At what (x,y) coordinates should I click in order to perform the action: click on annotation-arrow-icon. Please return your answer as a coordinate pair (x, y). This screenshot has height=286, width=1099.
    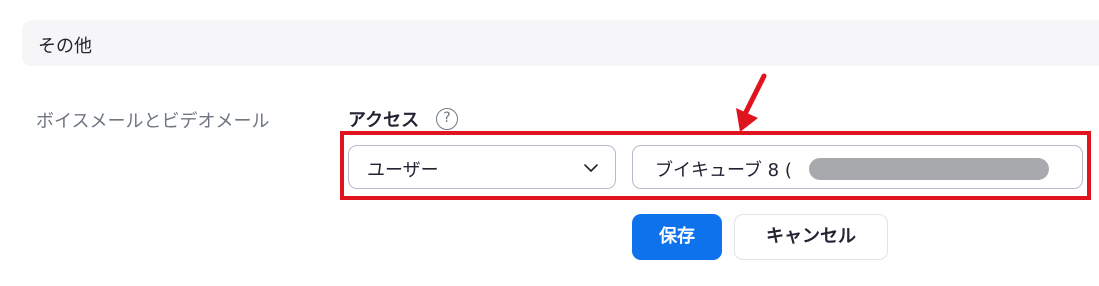
    Looking at the image, I should click on (751, 102).